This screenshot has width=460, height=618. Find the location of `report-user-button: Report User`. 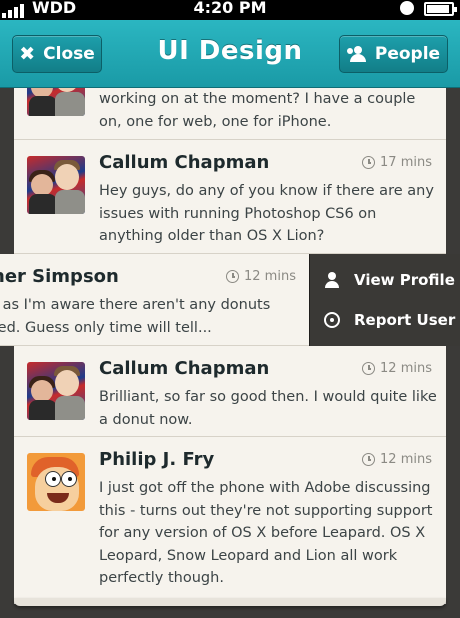

report-user-button: Report User is located at coordinates (385, 320).